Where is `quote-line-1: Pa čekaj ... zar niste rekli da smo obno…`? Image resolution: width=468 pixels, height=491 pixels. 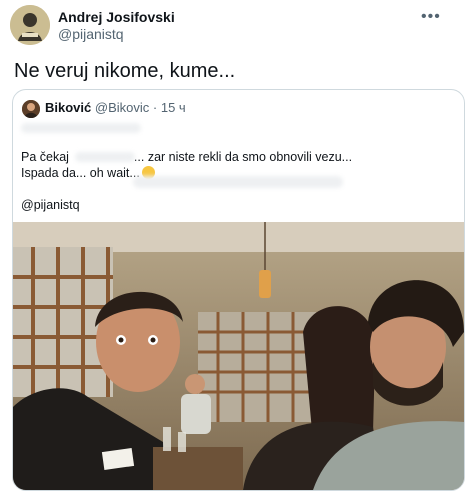 quote-line-1: Pa čekaj ... zar niste rekli da smo obno… is located at coordinates (186, 157).